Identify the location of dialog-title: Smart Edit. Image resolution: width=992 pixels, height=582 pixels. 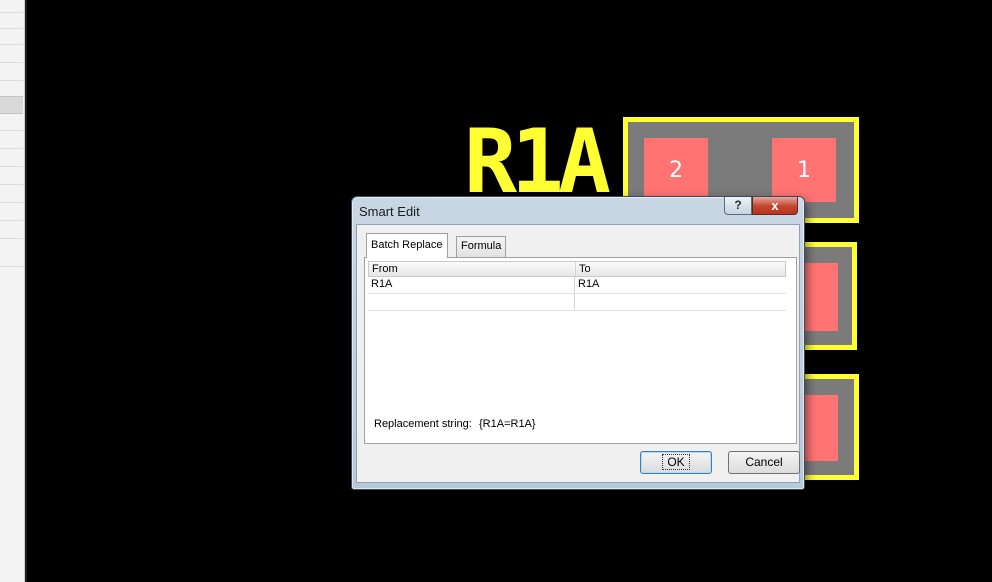
(389, 211).